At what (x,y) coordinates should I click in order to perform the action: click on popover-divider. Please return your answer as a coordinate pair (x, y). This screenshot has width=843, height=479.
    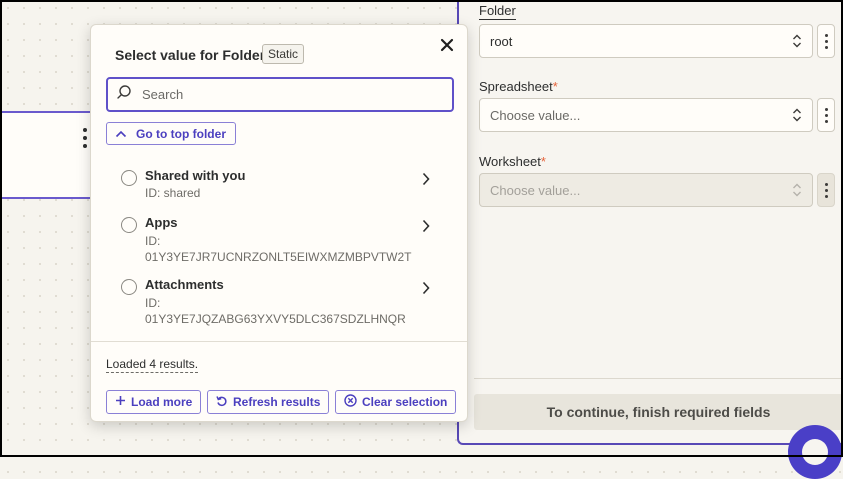
    Looking at the image, I should click on (279, 341).